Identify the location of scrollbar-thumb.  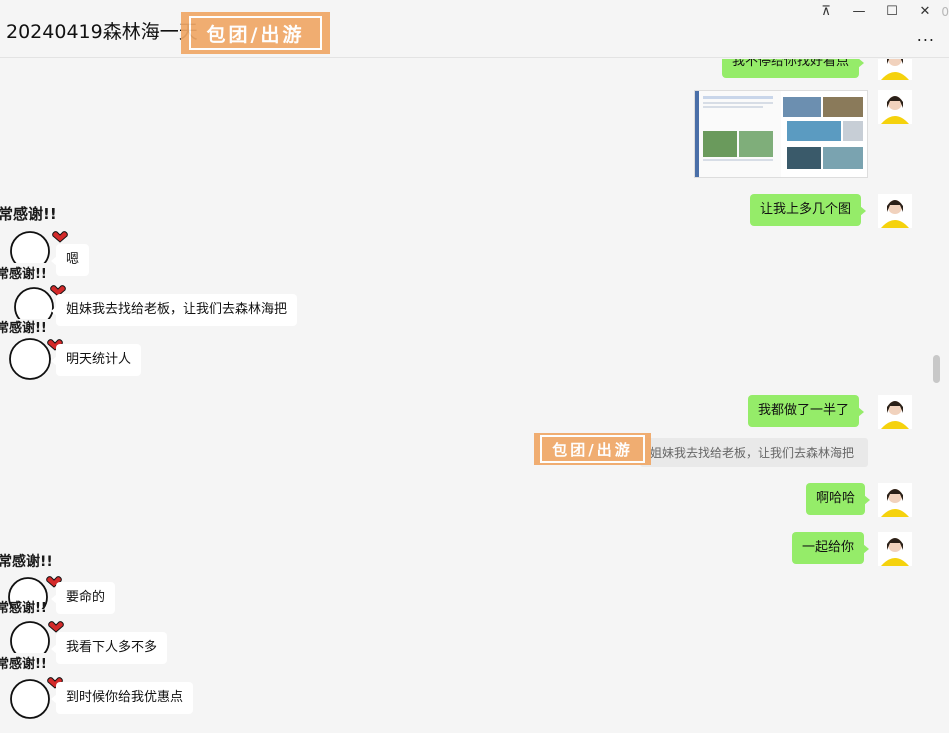
(936, 369).